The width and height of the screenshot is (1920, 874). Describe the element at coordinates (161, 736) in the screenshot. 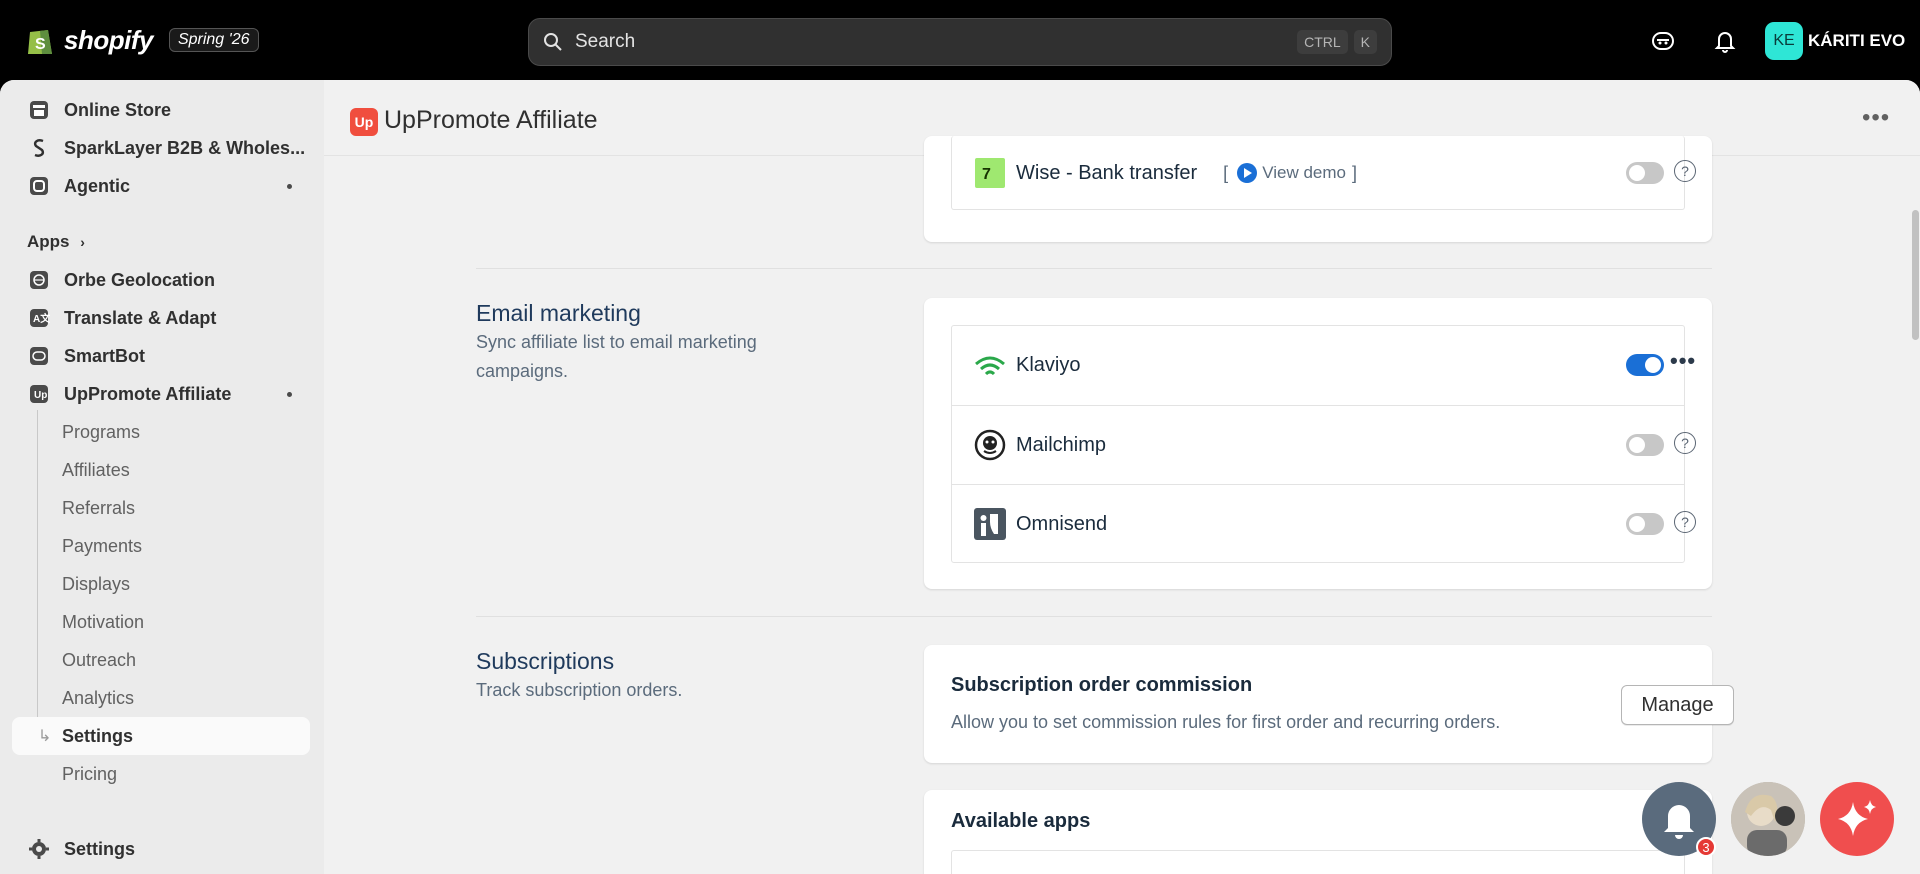

I see `sidebar-subitem-settings: ↳ Settings` at that location.